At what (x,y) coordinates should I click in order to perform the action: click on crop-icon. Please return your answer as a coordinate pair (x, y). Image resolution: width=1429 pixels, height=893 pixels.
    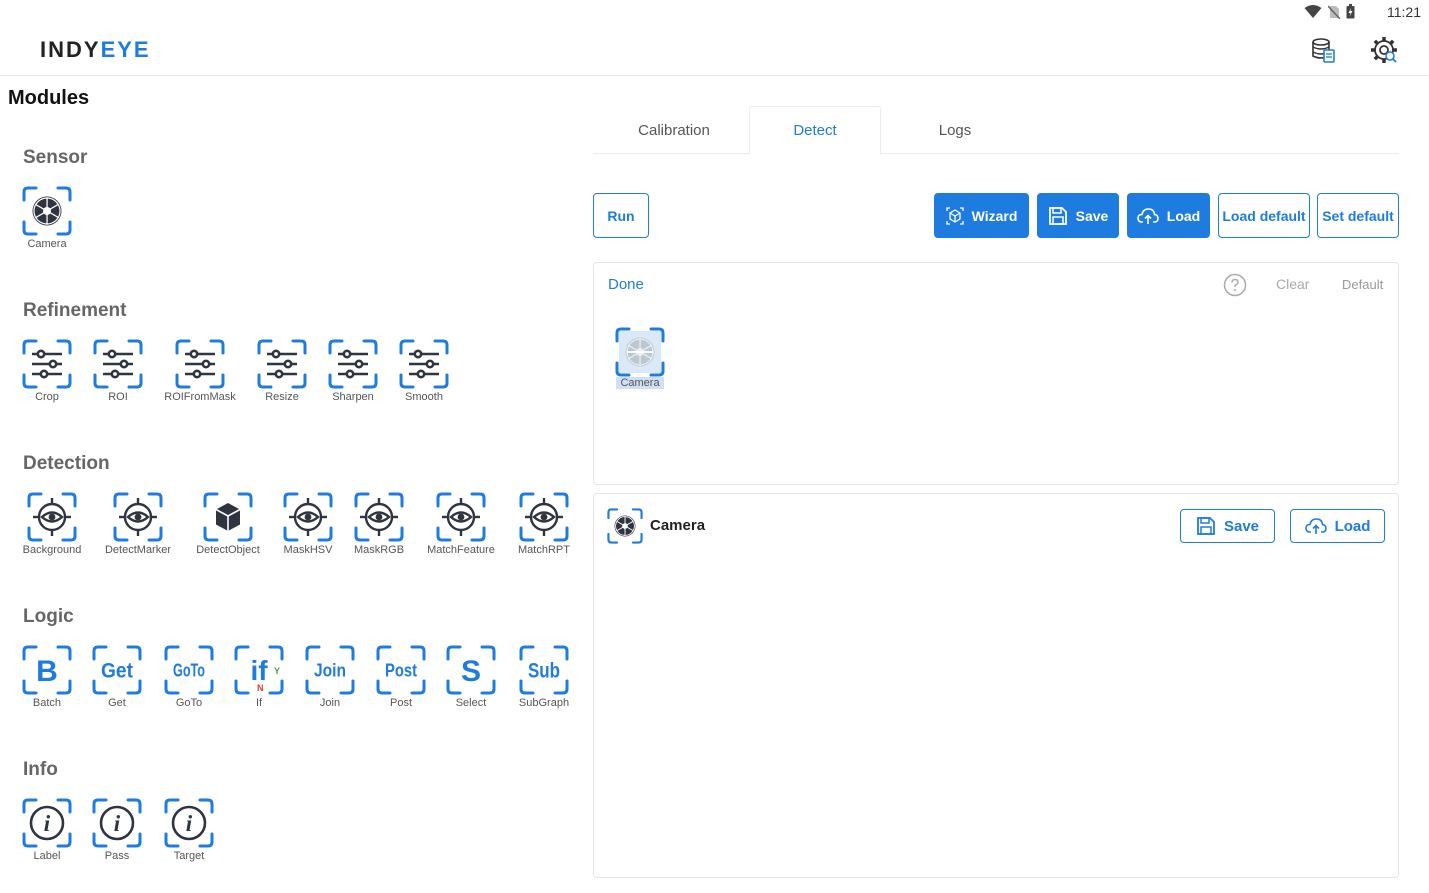
    Looking at the image, I should click on (47, 364).